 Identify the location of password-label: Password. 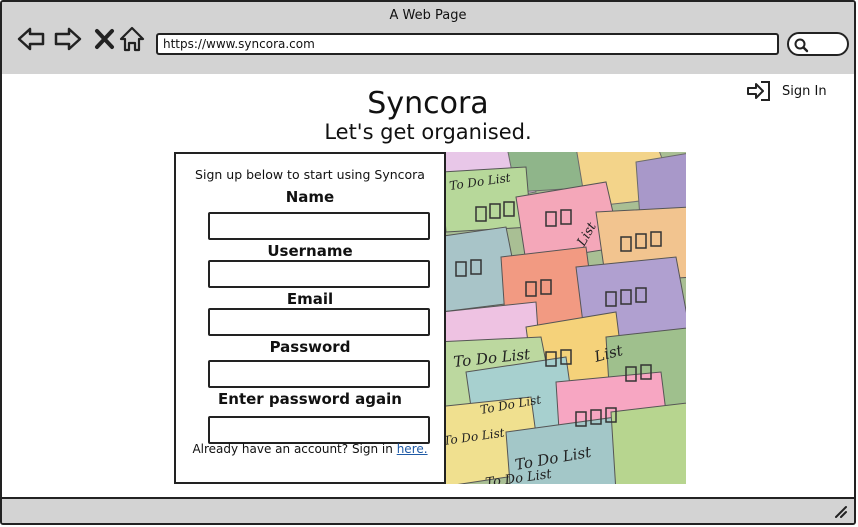
(310, 347).